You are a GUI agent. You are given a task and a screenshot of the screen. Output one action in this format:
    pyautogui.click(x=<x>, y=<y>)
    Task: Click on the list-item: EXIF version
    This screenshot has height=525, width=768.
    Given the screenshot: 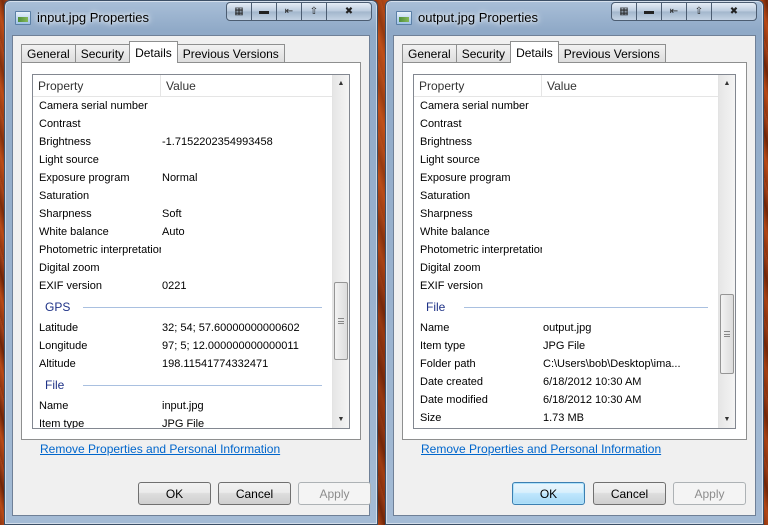 What is the action you would take?
    pyautogui.click(x=566, y=286)
    